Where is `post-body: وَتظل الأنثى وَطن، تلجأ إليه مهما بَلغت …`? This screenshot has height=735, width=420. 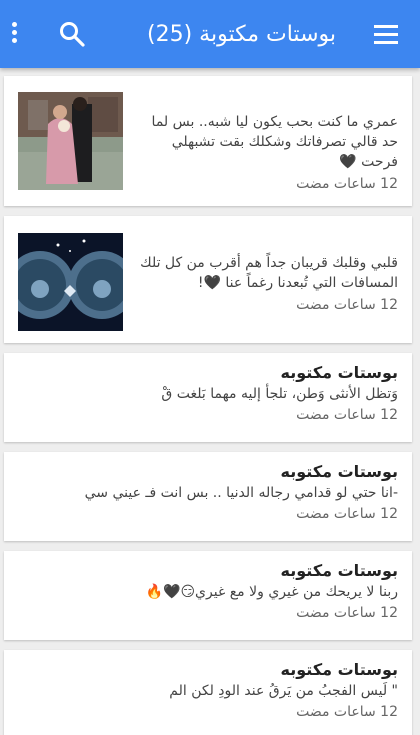
post-body: وَتظل الأنثى وَطن، تلجأ إليه مهما بَلغت … is located at coordinates (279, 394).